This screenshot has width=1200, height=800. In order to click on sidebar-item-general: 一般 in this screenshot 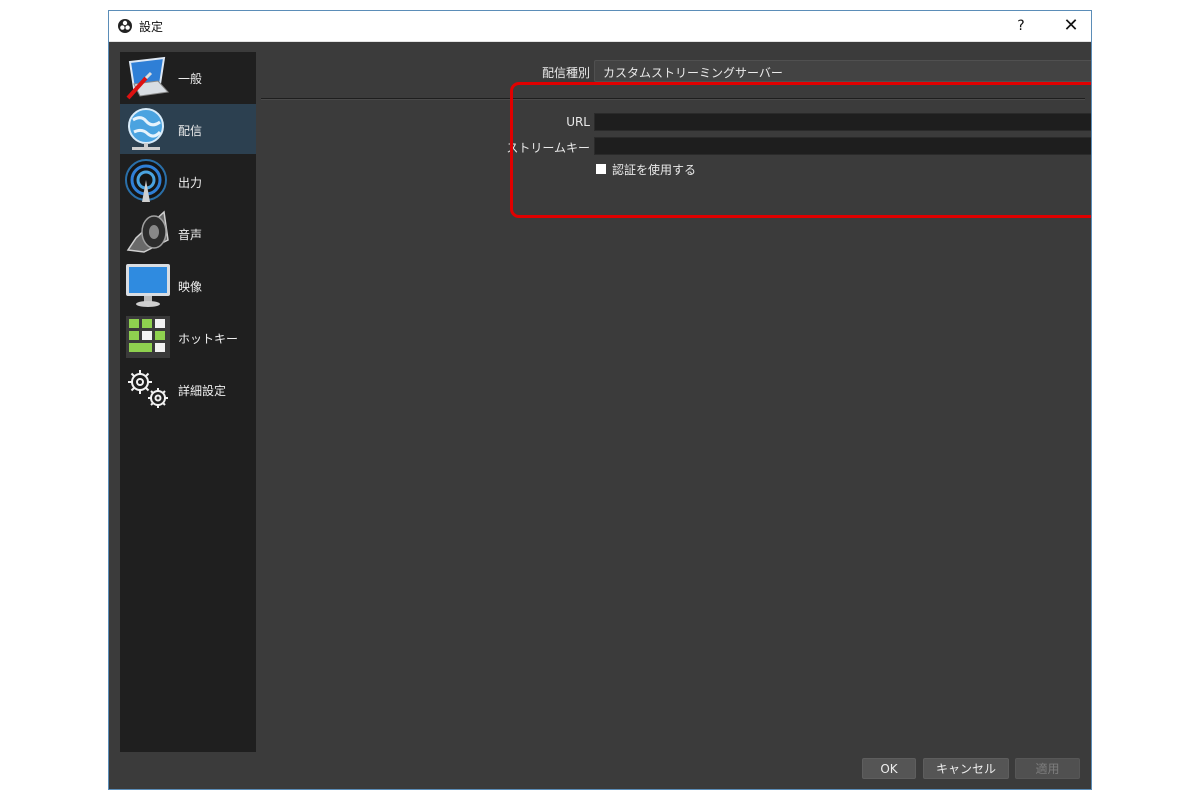, I will do `click(188, 77)`.